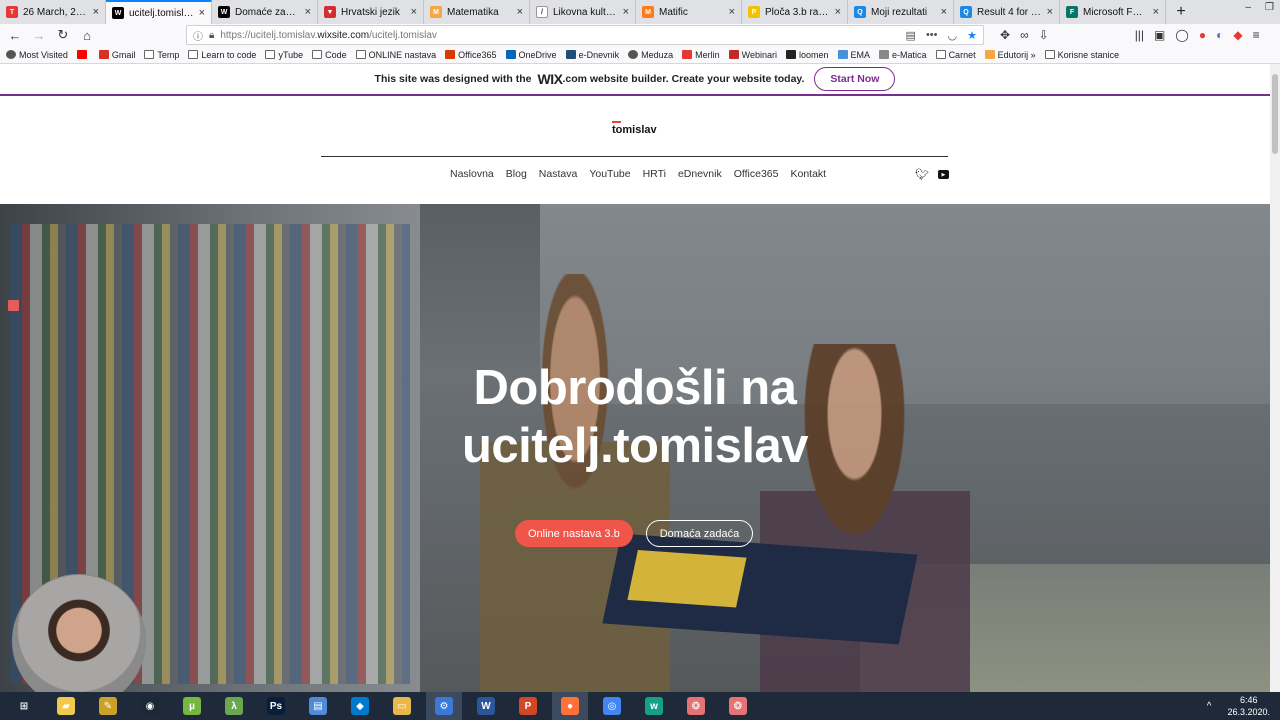  I want to click on adblock-icon: ●, so click(1202, 35).